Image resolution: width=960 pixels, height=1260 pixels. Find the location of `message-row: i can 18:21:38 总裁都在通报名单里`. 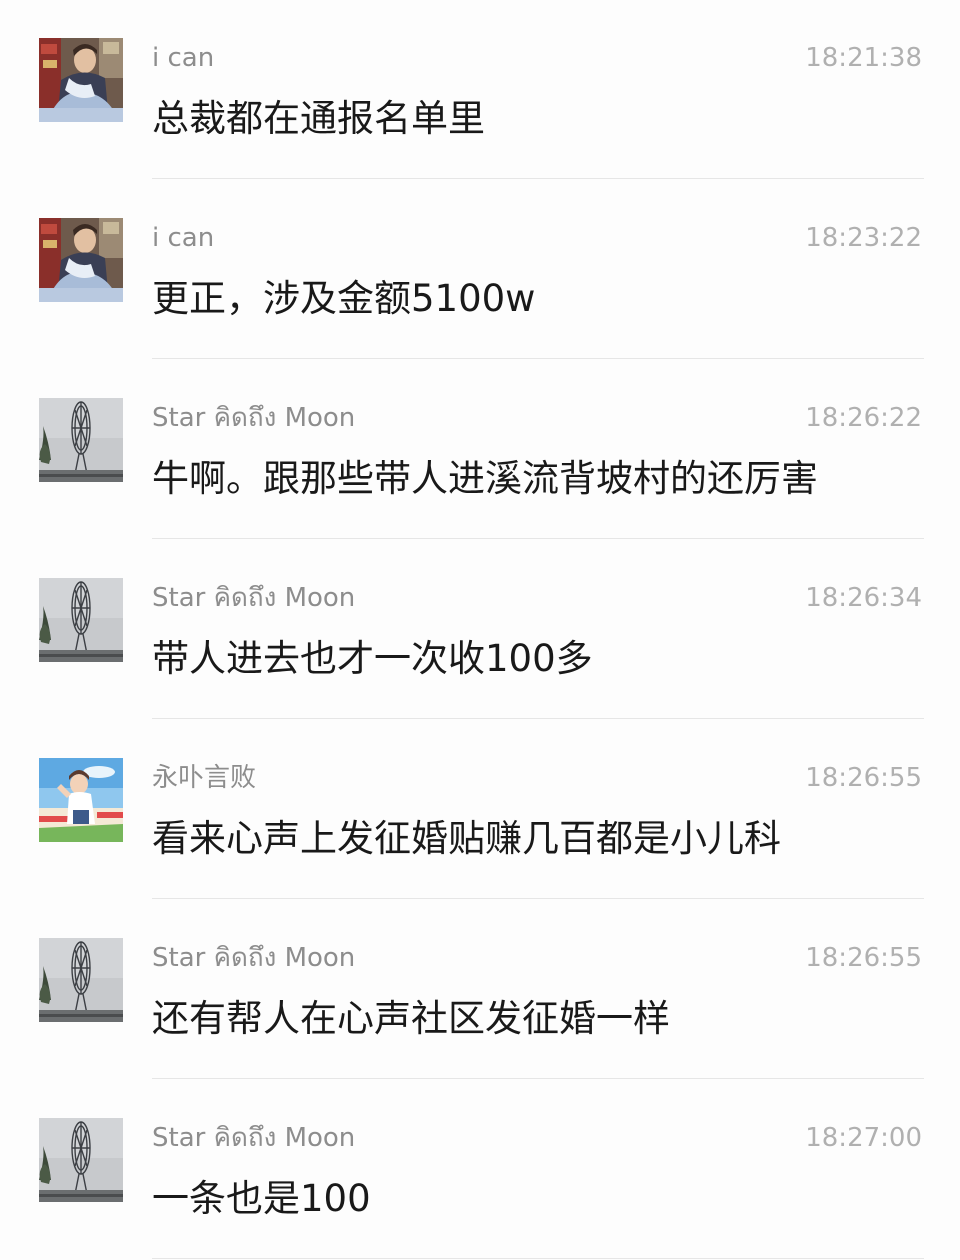

message-row: i can 18:21:38 总裁都在通报名单里 is located at coordinates (480, 90).